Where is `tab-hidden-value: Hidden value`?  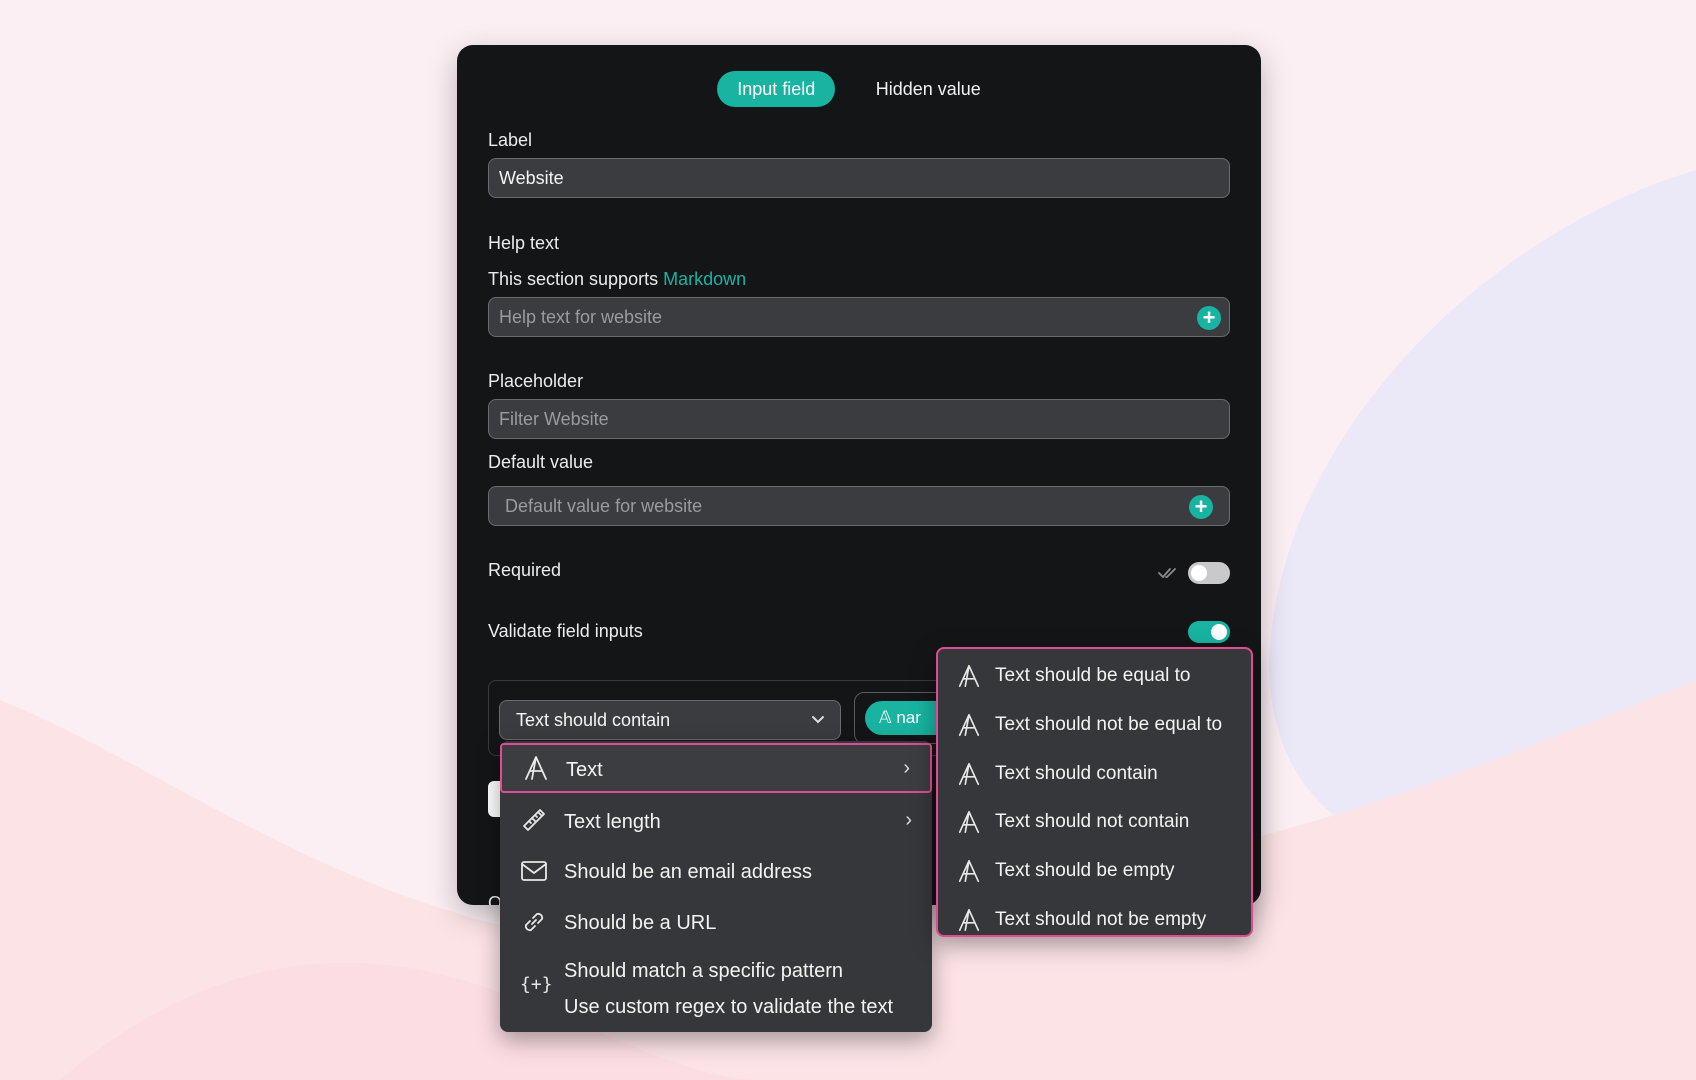
tab-hidden-value: Hidden value is located at coordinates (928, 89).